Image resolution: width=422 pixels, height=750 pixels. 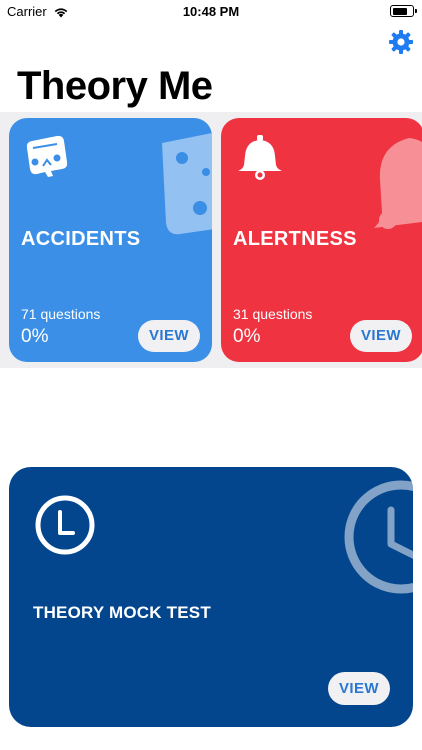 I want to click on question-count: 71 questions, so click(x=61, y=314).